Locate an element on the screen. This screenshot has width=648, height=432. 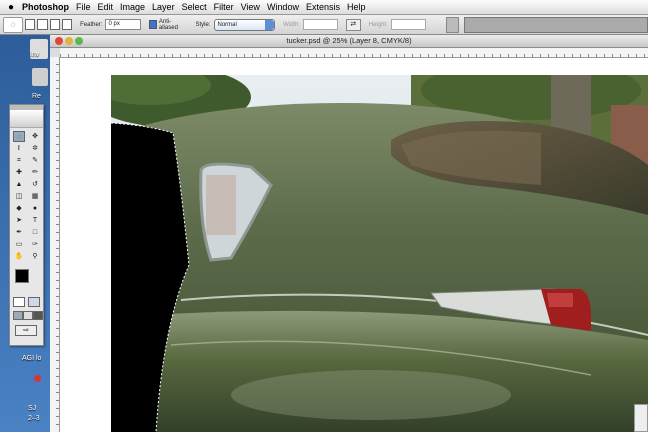
jump-to-imageready-icon: ⇨ is located at coordinates (26, 330).